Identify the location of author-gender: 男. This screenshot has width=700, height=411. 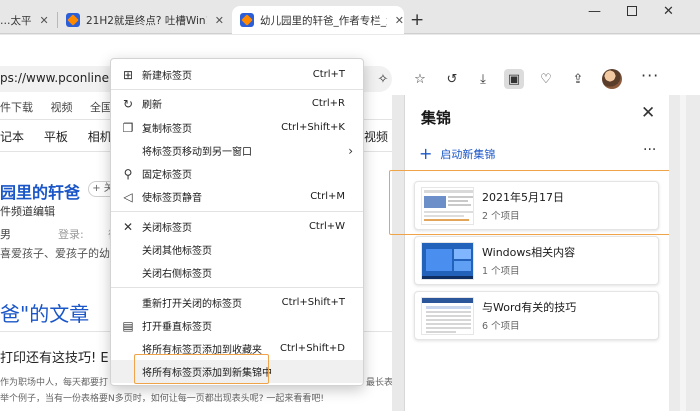
(5, 234).